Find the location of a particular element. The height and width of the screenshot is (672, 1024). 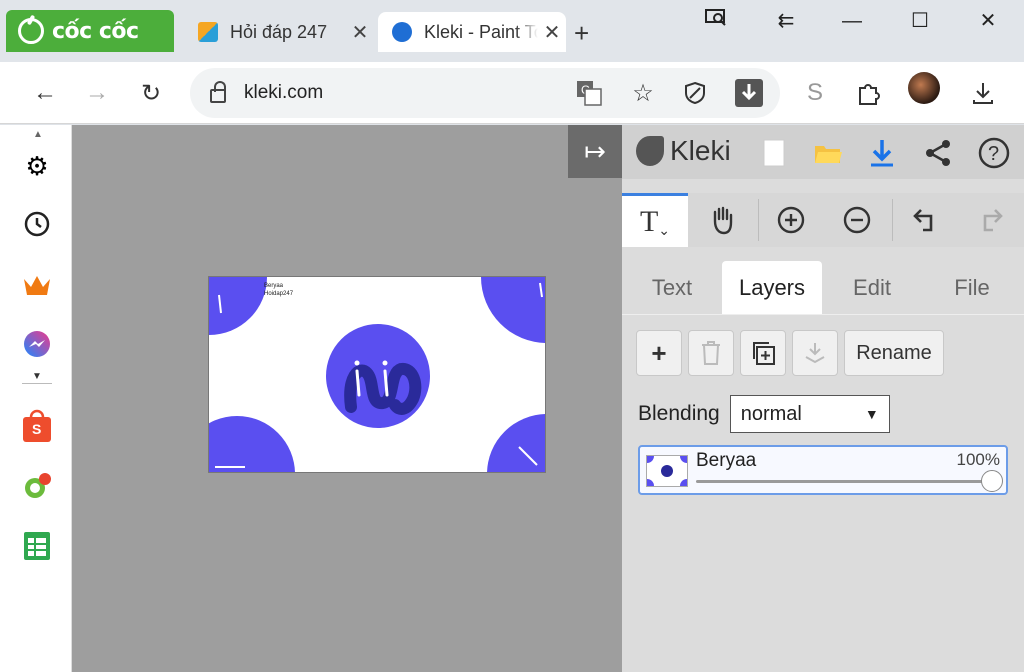

layer-name: Beryaa is located at coordinates (726, 460).